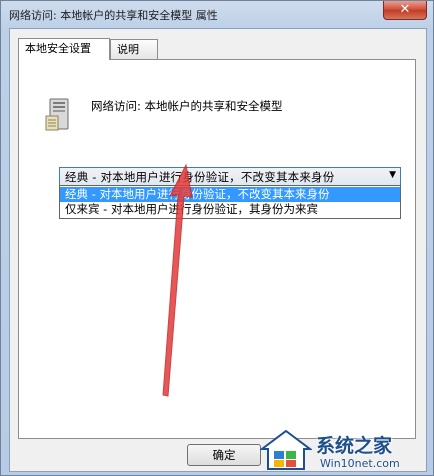  Describe the element at coordinates (128, 49) in the screenshot. I see `tab-label: 说明` at that location.